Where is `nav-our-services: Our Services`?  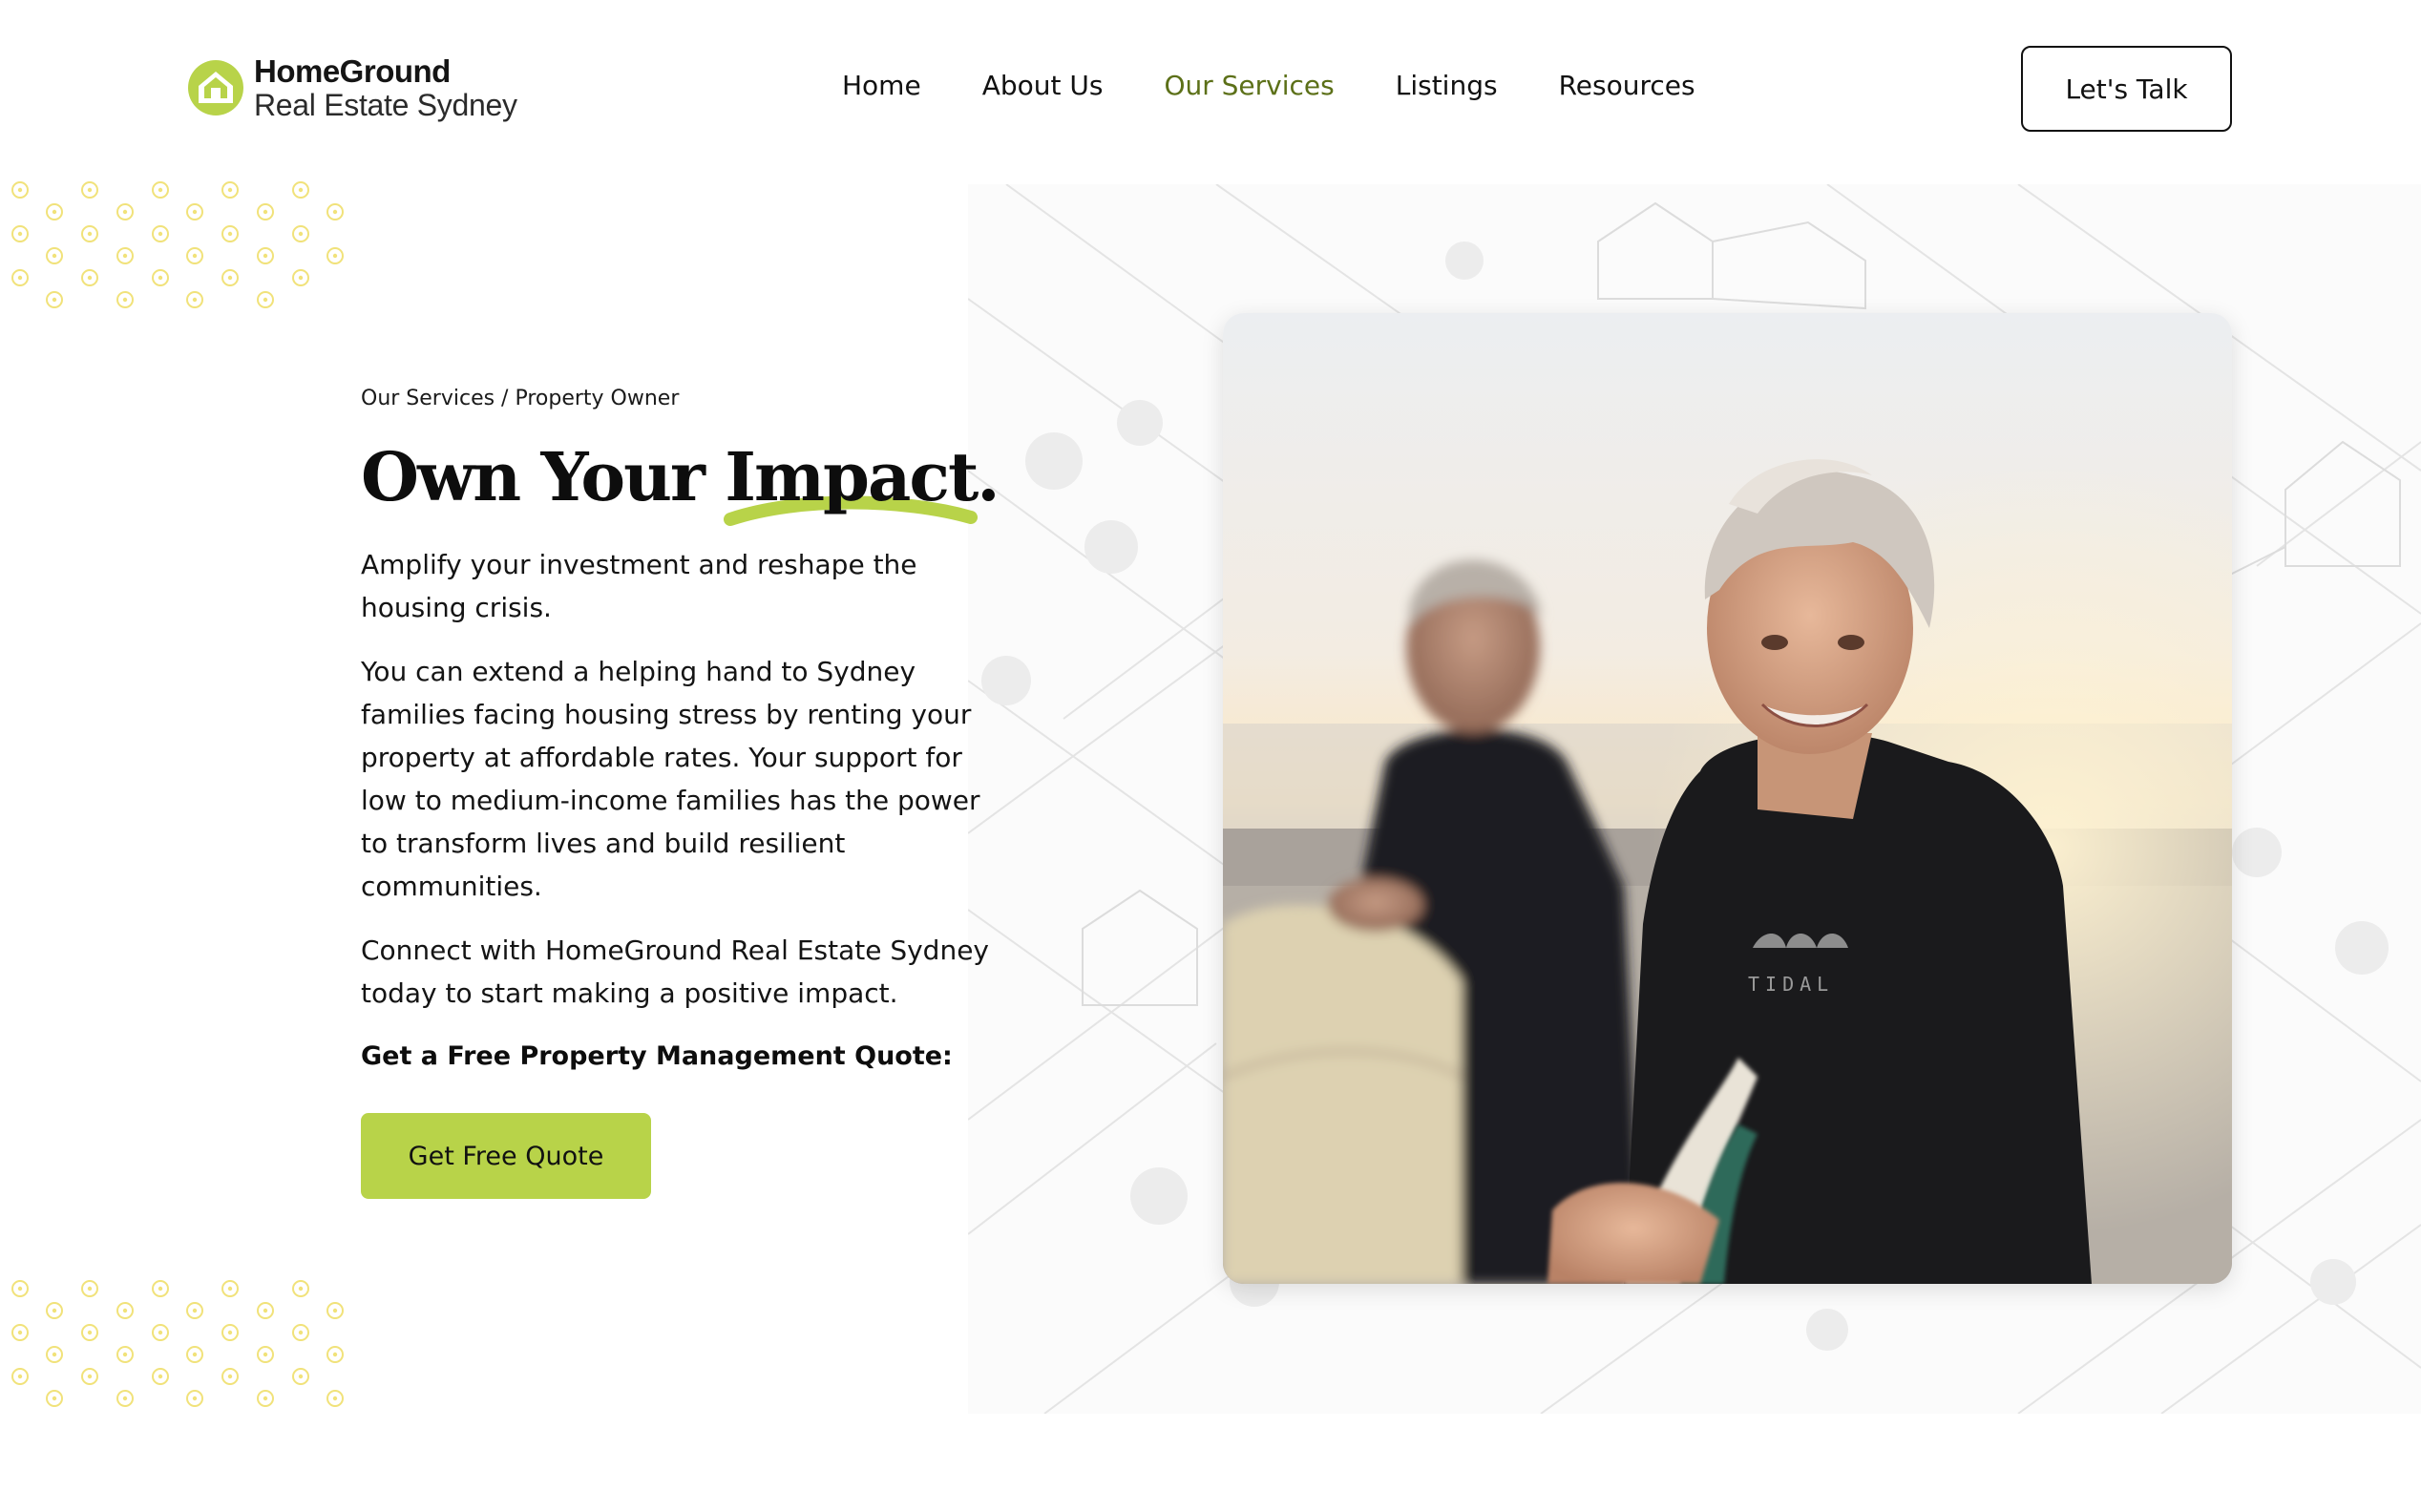 nav-our-services: Our Services is located at coordinates (1249, 85).